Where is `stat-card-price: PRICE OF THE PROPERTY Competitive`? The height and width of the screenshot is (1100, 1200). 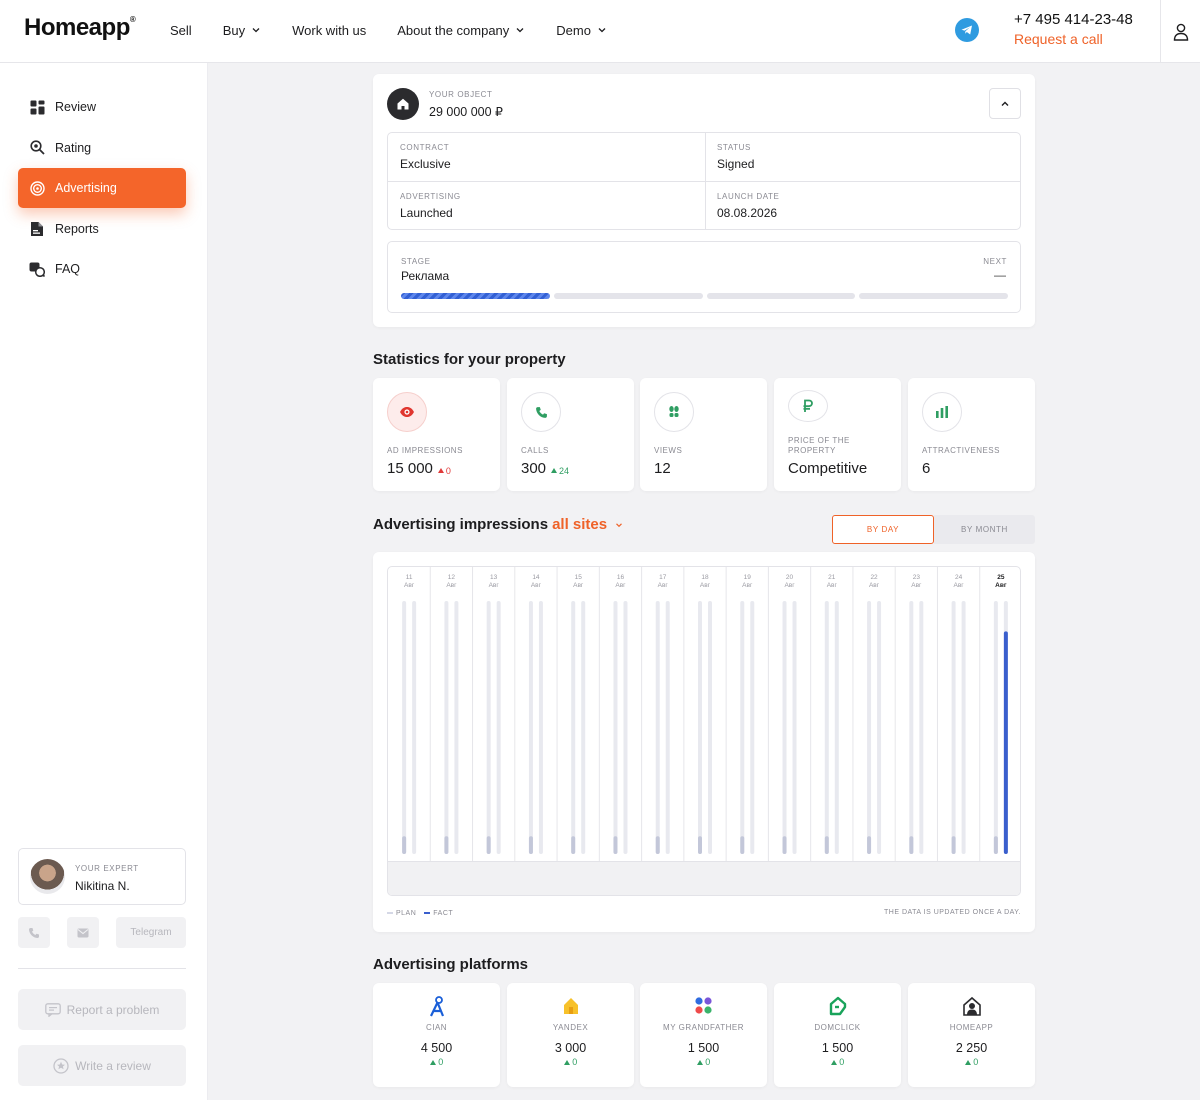 stat-card-price: PRICE OF THE PROPERTY Competitive is located at coordinates (837, 434).